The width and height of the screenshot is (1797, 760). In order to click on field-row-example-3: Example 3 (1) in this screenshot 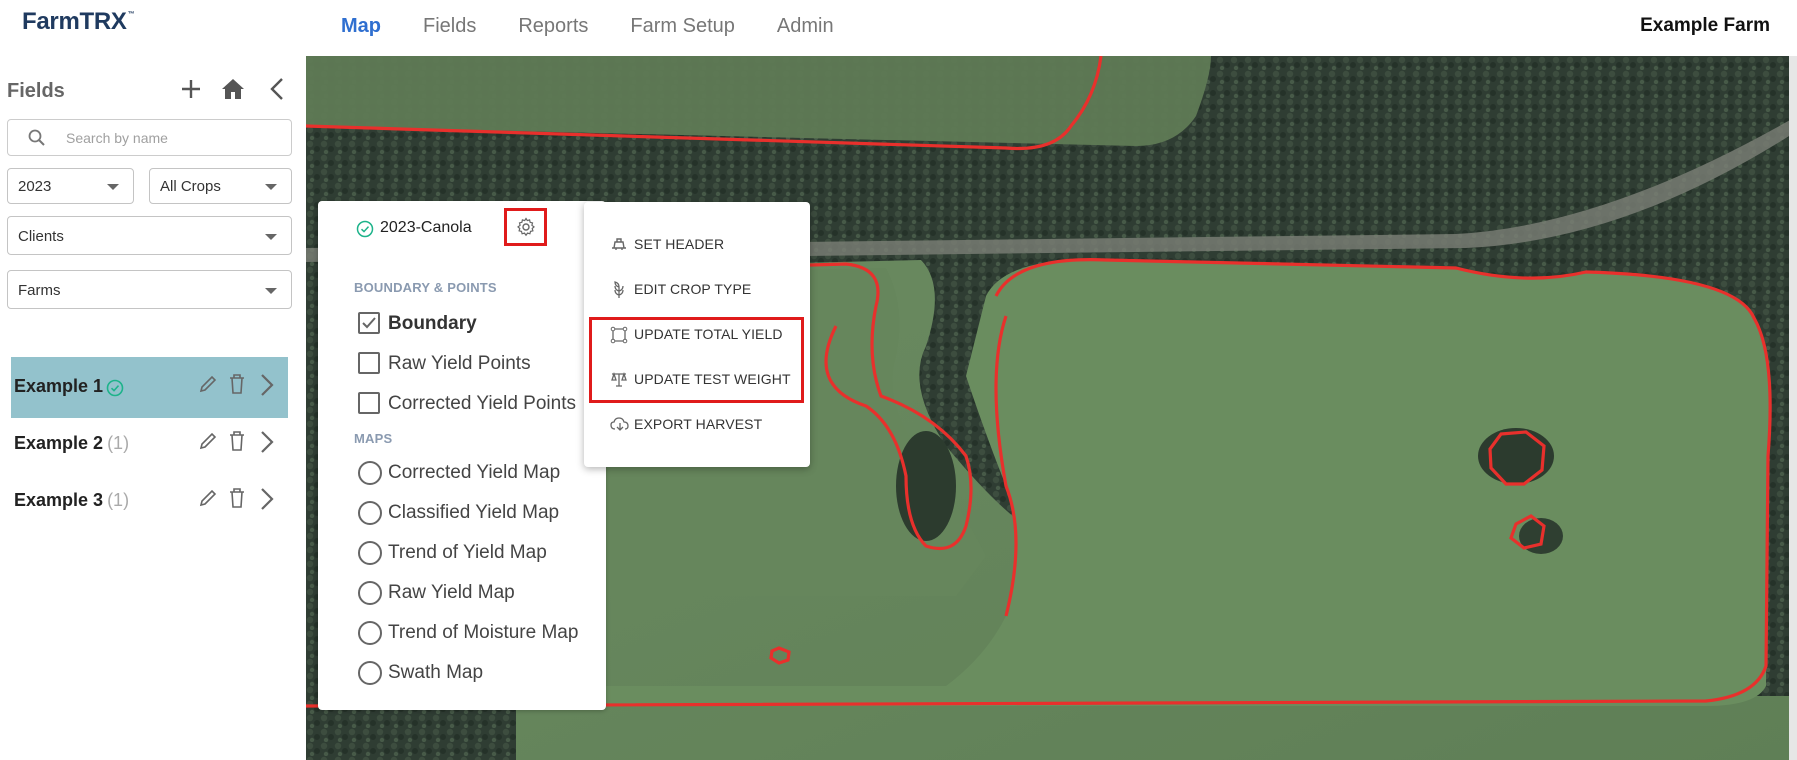, I will do `click(149, 501)`.